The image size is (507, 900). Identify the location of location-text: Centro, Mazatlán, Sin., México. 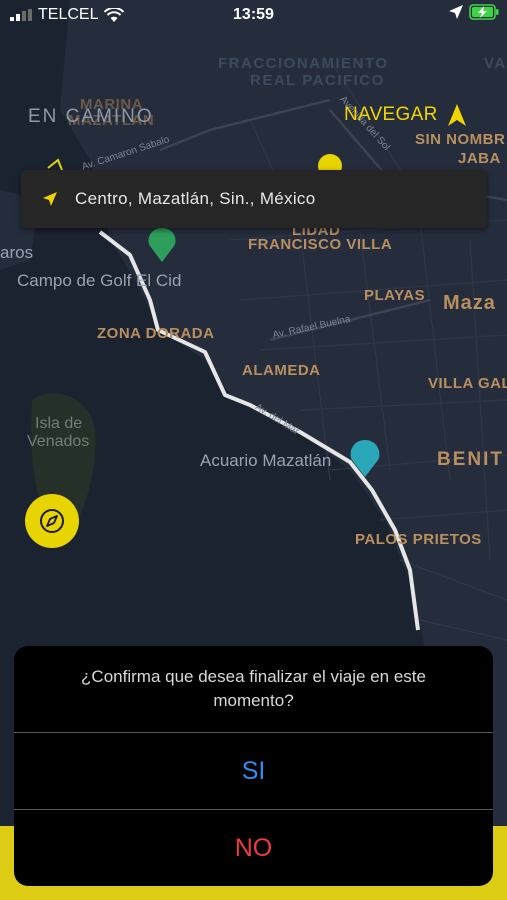
(195, 198).